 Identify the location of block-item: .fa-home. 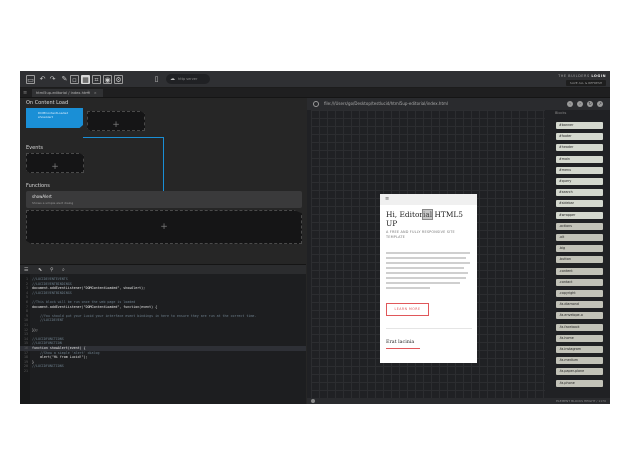
(579, 338).